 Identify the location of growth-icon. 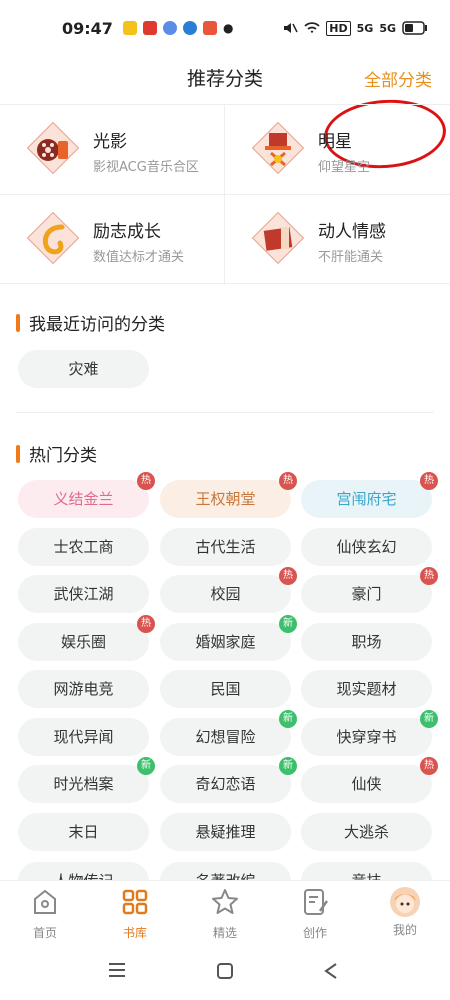
(53, 238).